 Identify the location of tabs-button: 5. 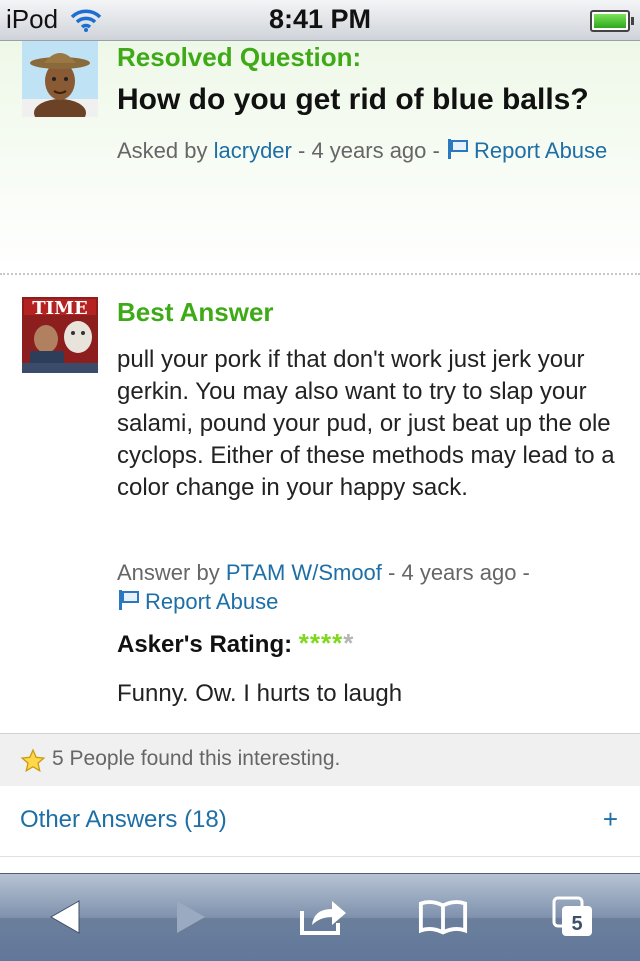
(573, 917).